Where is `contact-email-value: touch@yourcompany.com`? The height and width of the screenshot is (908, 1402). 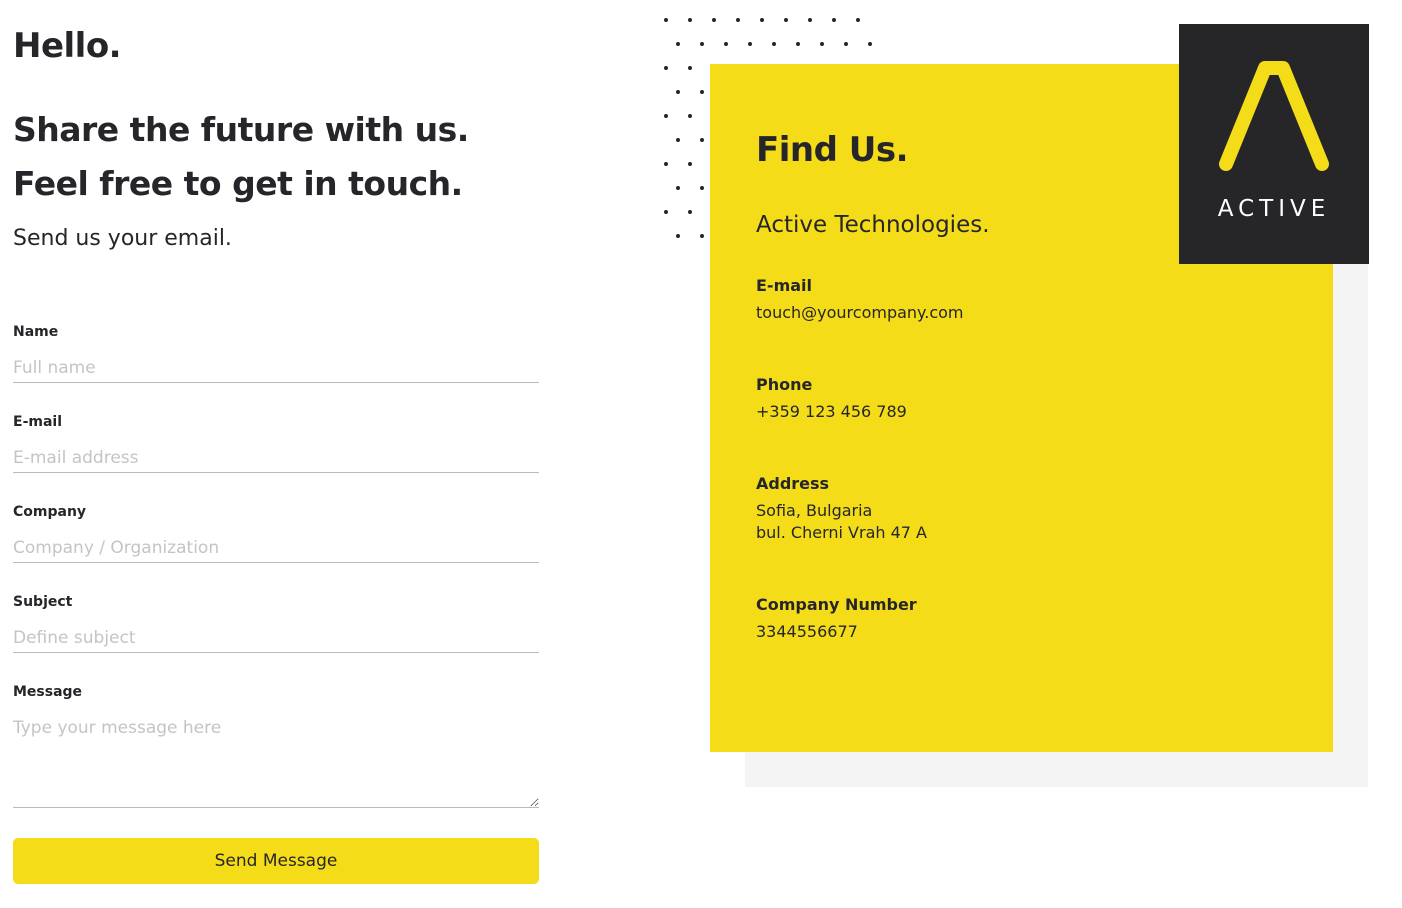
contact-email-value: touch@yourcompany.com is located at coordinates (860, 312).